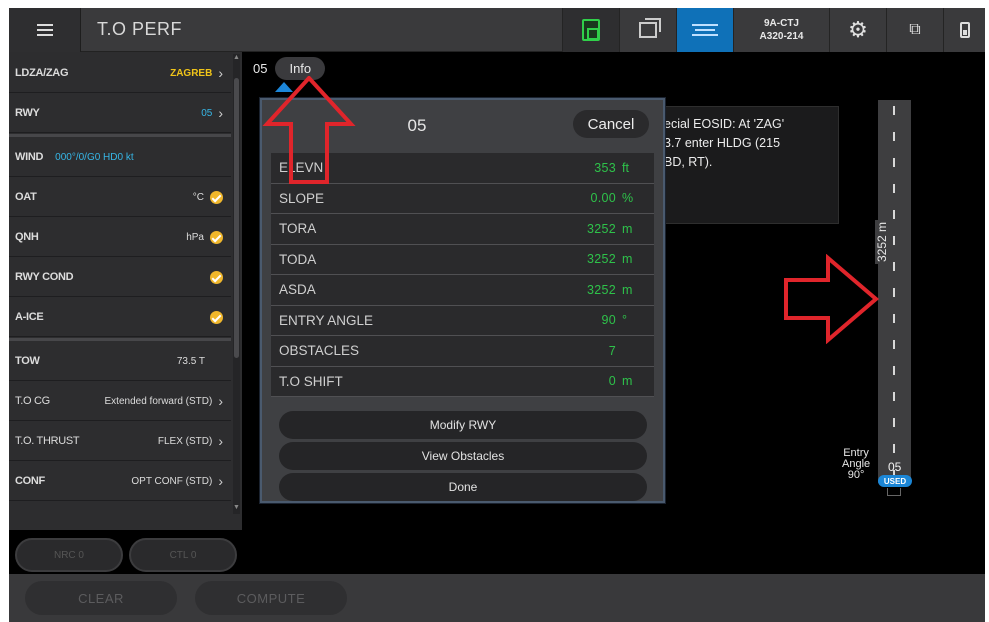 Image resolution: width=989 pixels, height=622 pixels. Describe the element at coordinates (611, 124) in the screenshot. I see `cancel-button: Cancel` at that location.